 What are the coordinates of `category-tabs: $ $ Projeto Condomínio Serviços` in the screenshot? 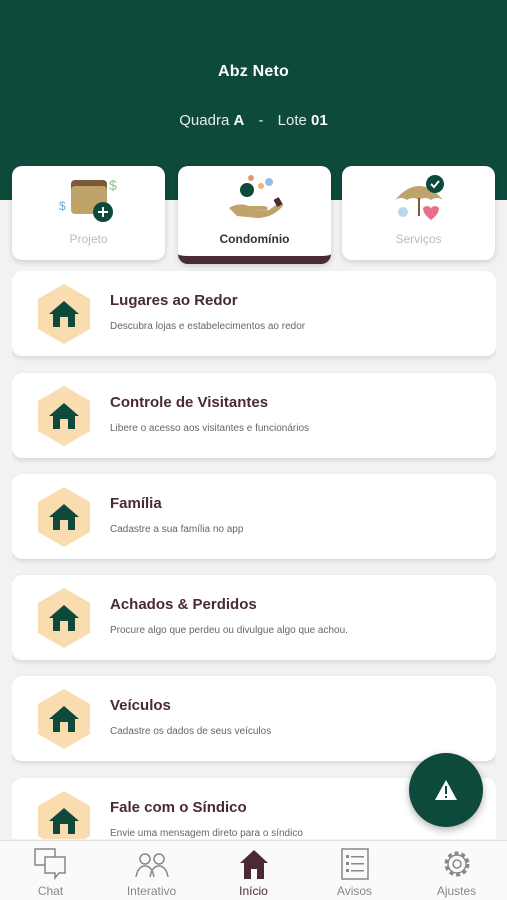 It's located at (253, 215).